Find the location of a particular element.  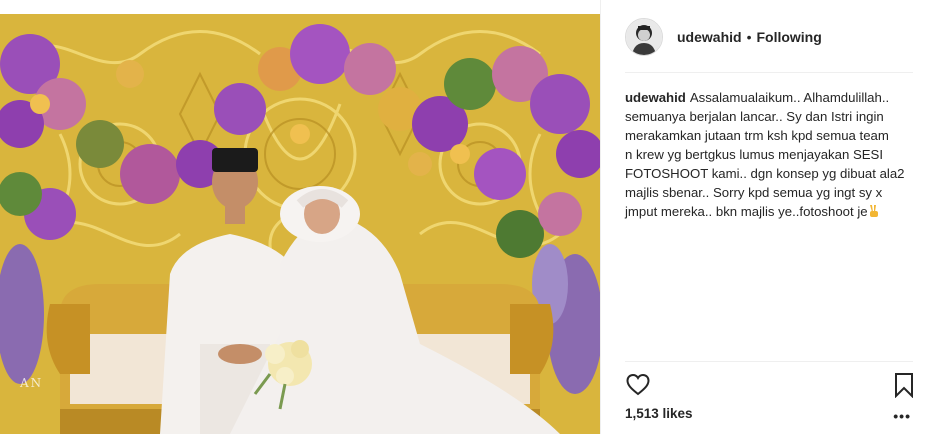

post-header: udewahid • Following is located at coordinates (769, 37).